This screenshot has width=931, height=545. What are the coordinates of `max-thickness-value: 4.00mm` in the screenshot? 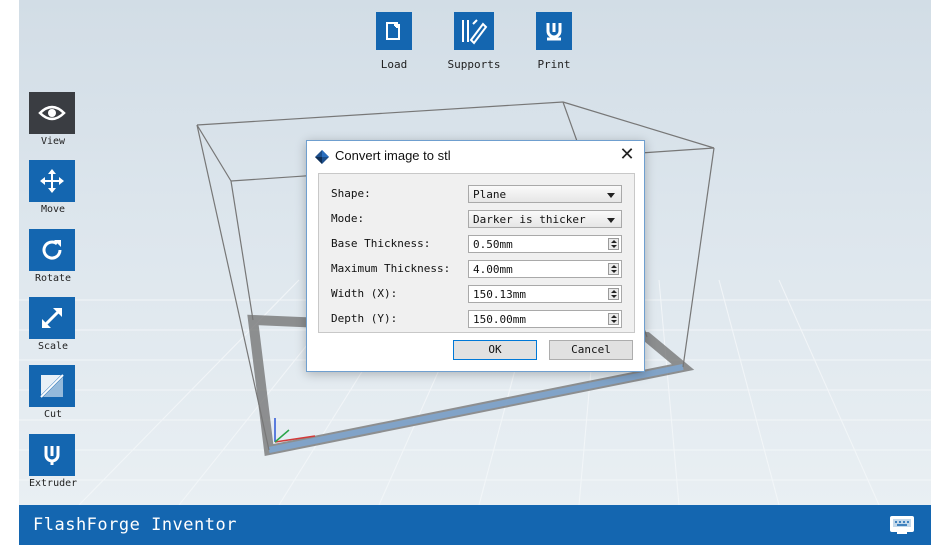 It's located at (493, 269).